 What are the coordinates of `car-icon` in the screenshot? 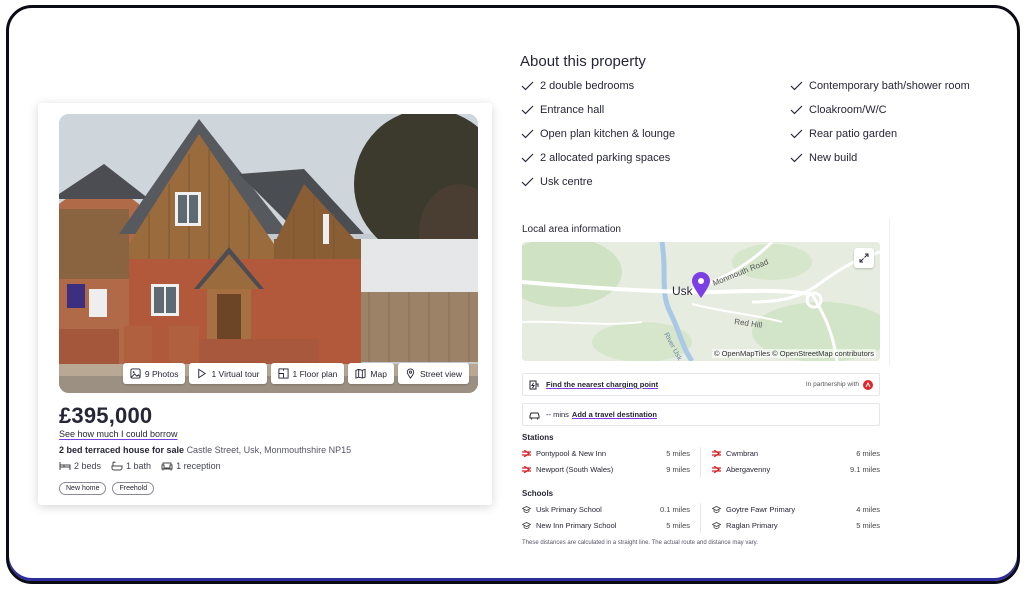 It's located at (534, 415).